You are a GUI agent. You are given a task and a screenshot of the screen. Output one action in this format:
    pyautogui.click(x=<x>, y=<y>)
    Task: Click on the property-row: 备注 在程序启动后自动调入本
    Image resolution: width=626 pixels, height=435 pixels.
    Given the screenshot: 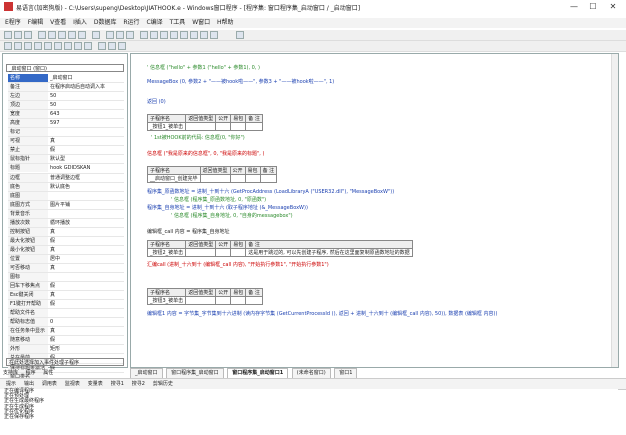 What is the action you would take?
    pyautogui.click(x=66, y=88)
    